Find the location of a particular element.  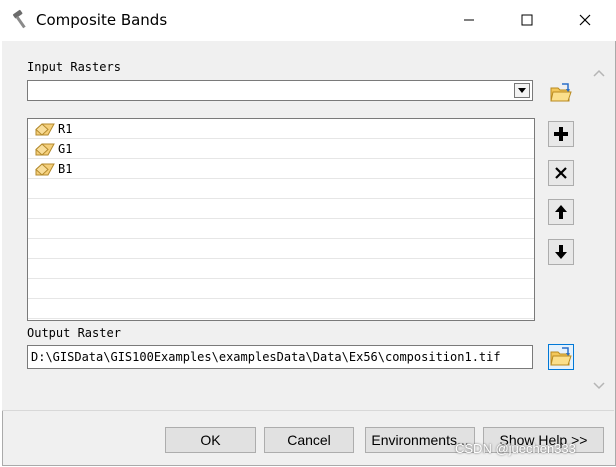

scroll-up-icon is located at coordinates (599, 74).